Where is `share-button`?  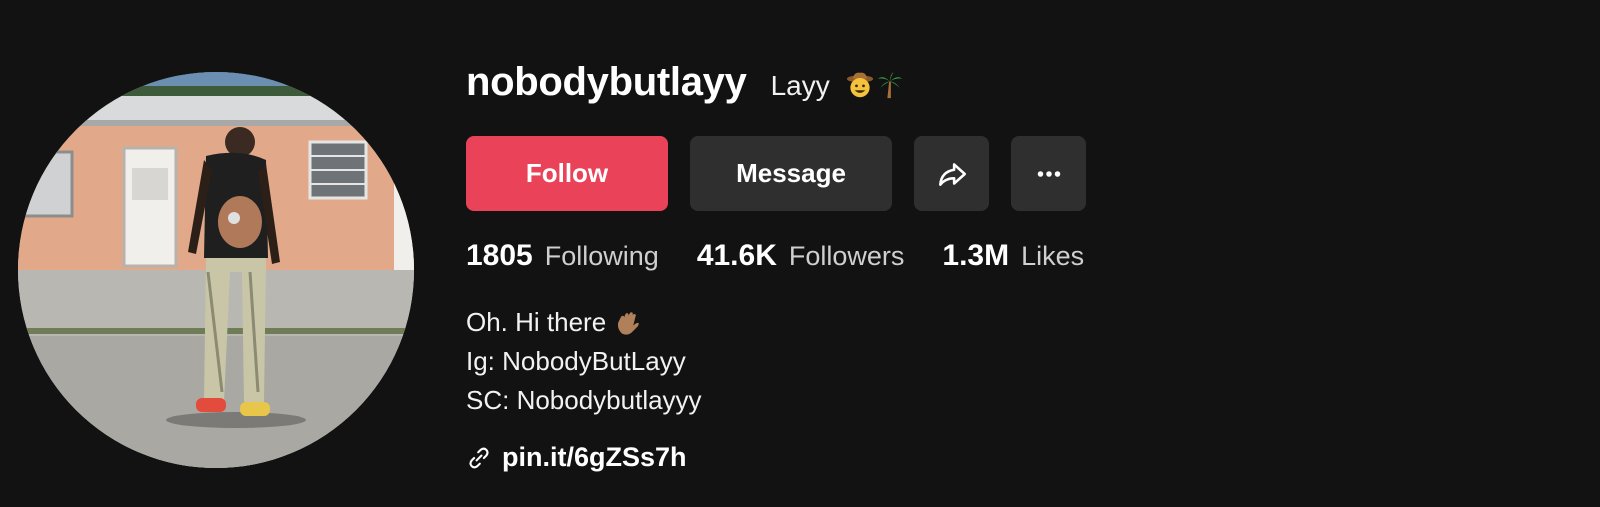
share-button is located at coordinates (951, 173).